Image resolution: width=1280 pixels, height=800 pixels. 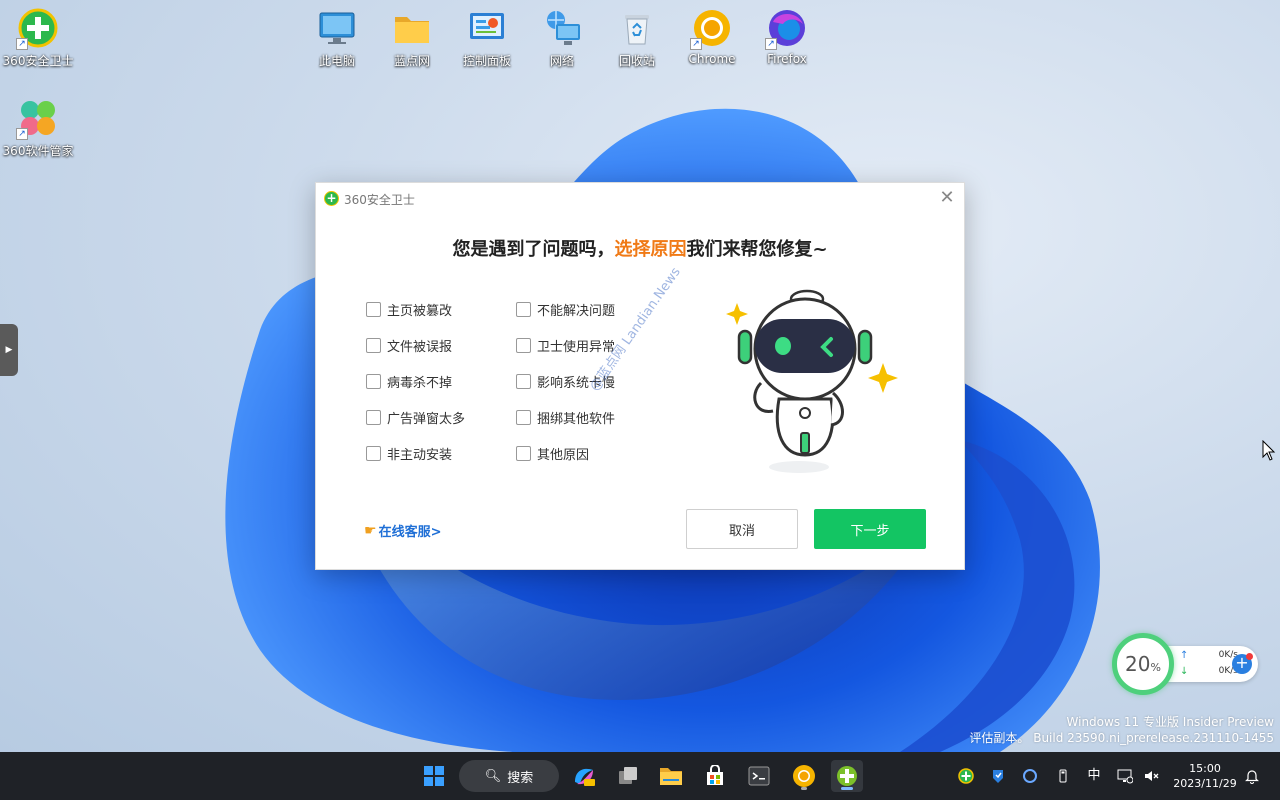 I want to click on reason-option: 不能解决问题, so click(x=565, y=309).